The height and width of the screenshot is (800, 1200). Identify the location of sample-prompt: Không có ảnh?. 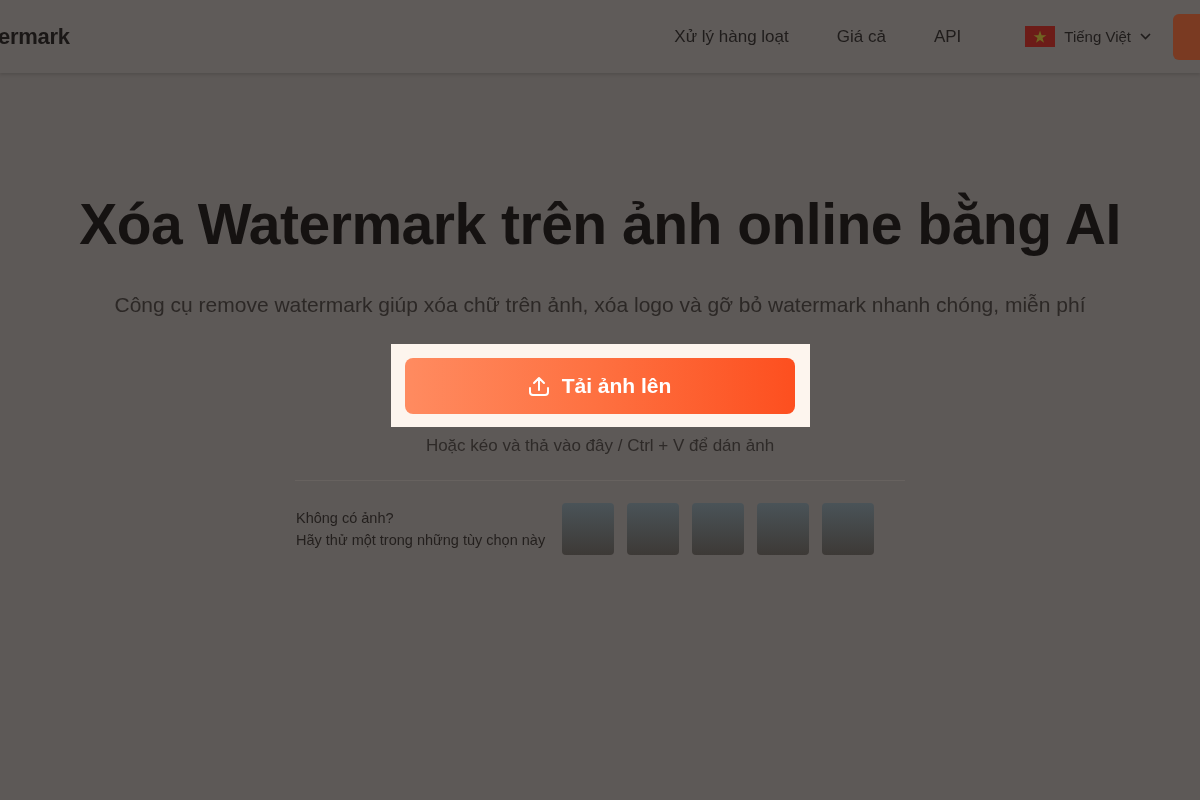
(345, 518).